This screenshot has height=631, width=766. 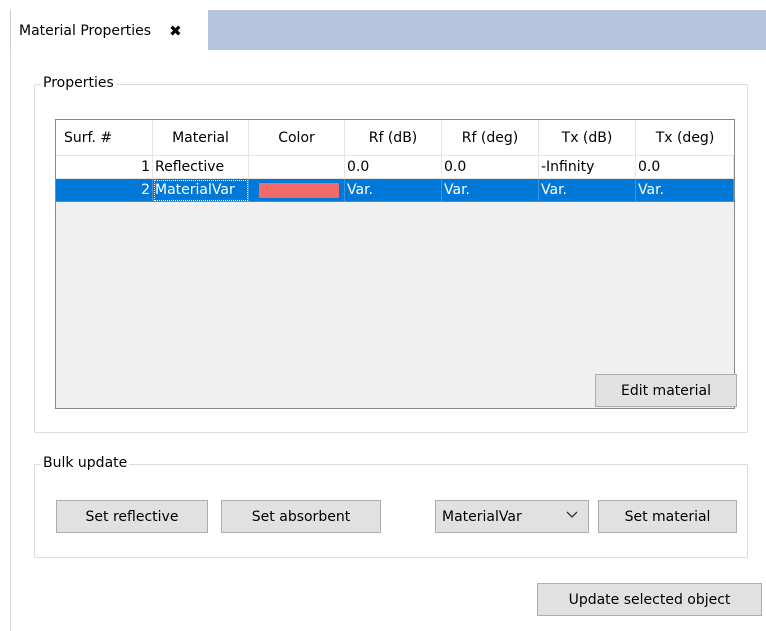 I want to click on tab-bar: Material Properties ✖, so click(x=388, y=30).